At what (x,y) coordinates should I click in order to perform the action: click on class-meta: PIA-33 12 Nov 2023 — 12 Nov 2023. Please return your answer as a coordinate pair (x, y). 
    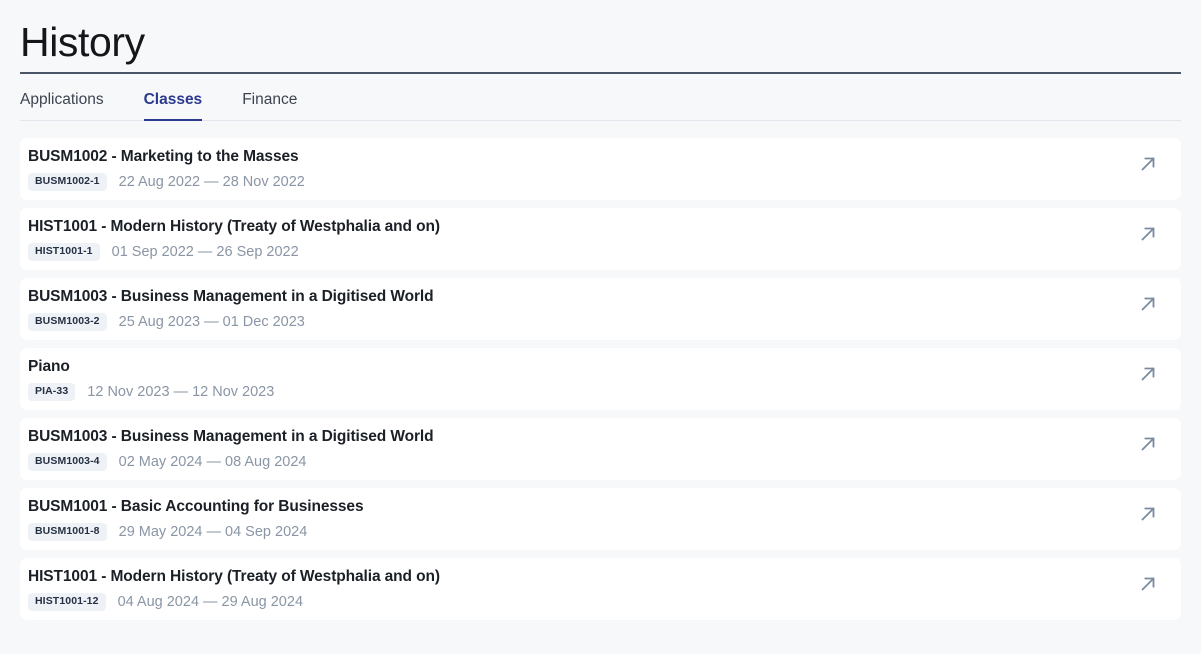
    Looking at the image, I should click on (151, 392).